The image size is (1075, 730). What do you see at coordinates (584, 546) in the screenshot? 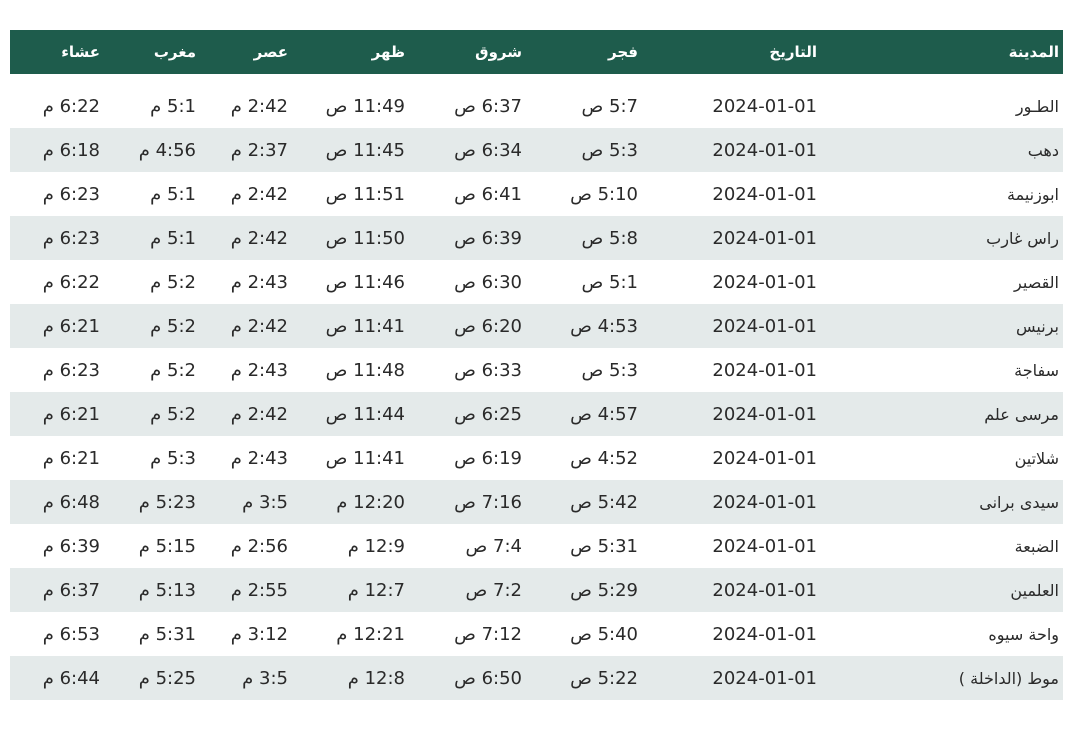
I see `cell-fajr: 5:31 ص` at bounding box center [584, 546].